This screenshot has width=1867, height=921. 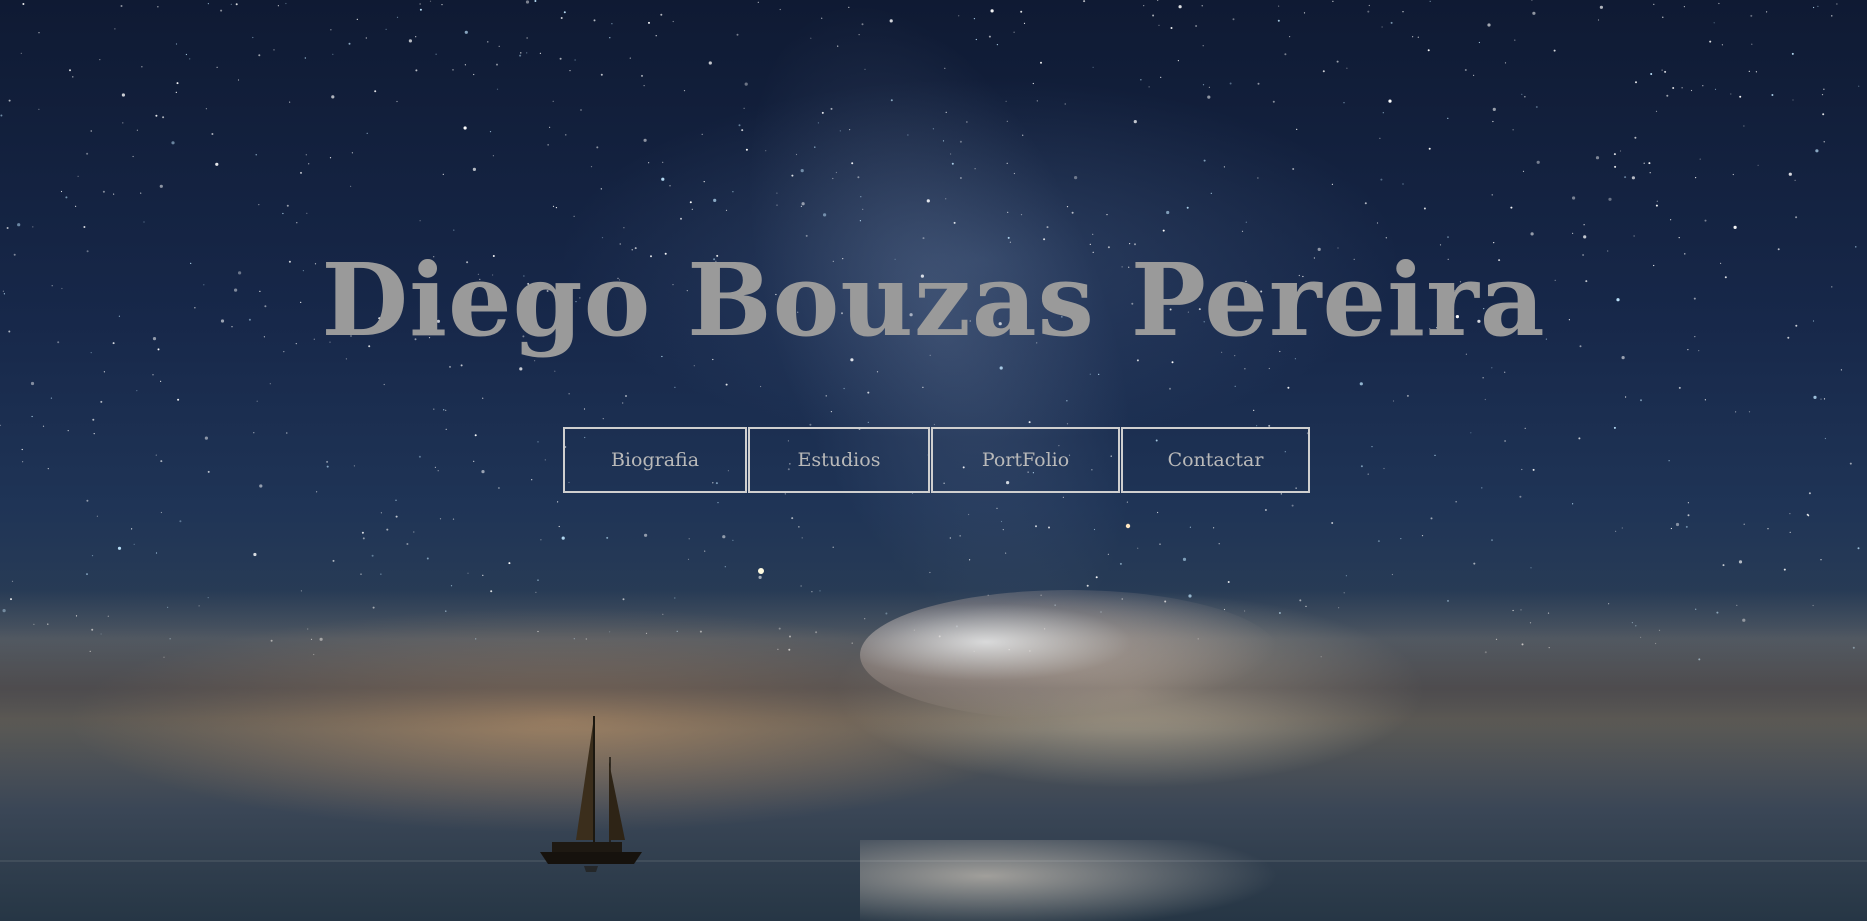 I want to click on water-reflection, so click(x=1070, y=880).